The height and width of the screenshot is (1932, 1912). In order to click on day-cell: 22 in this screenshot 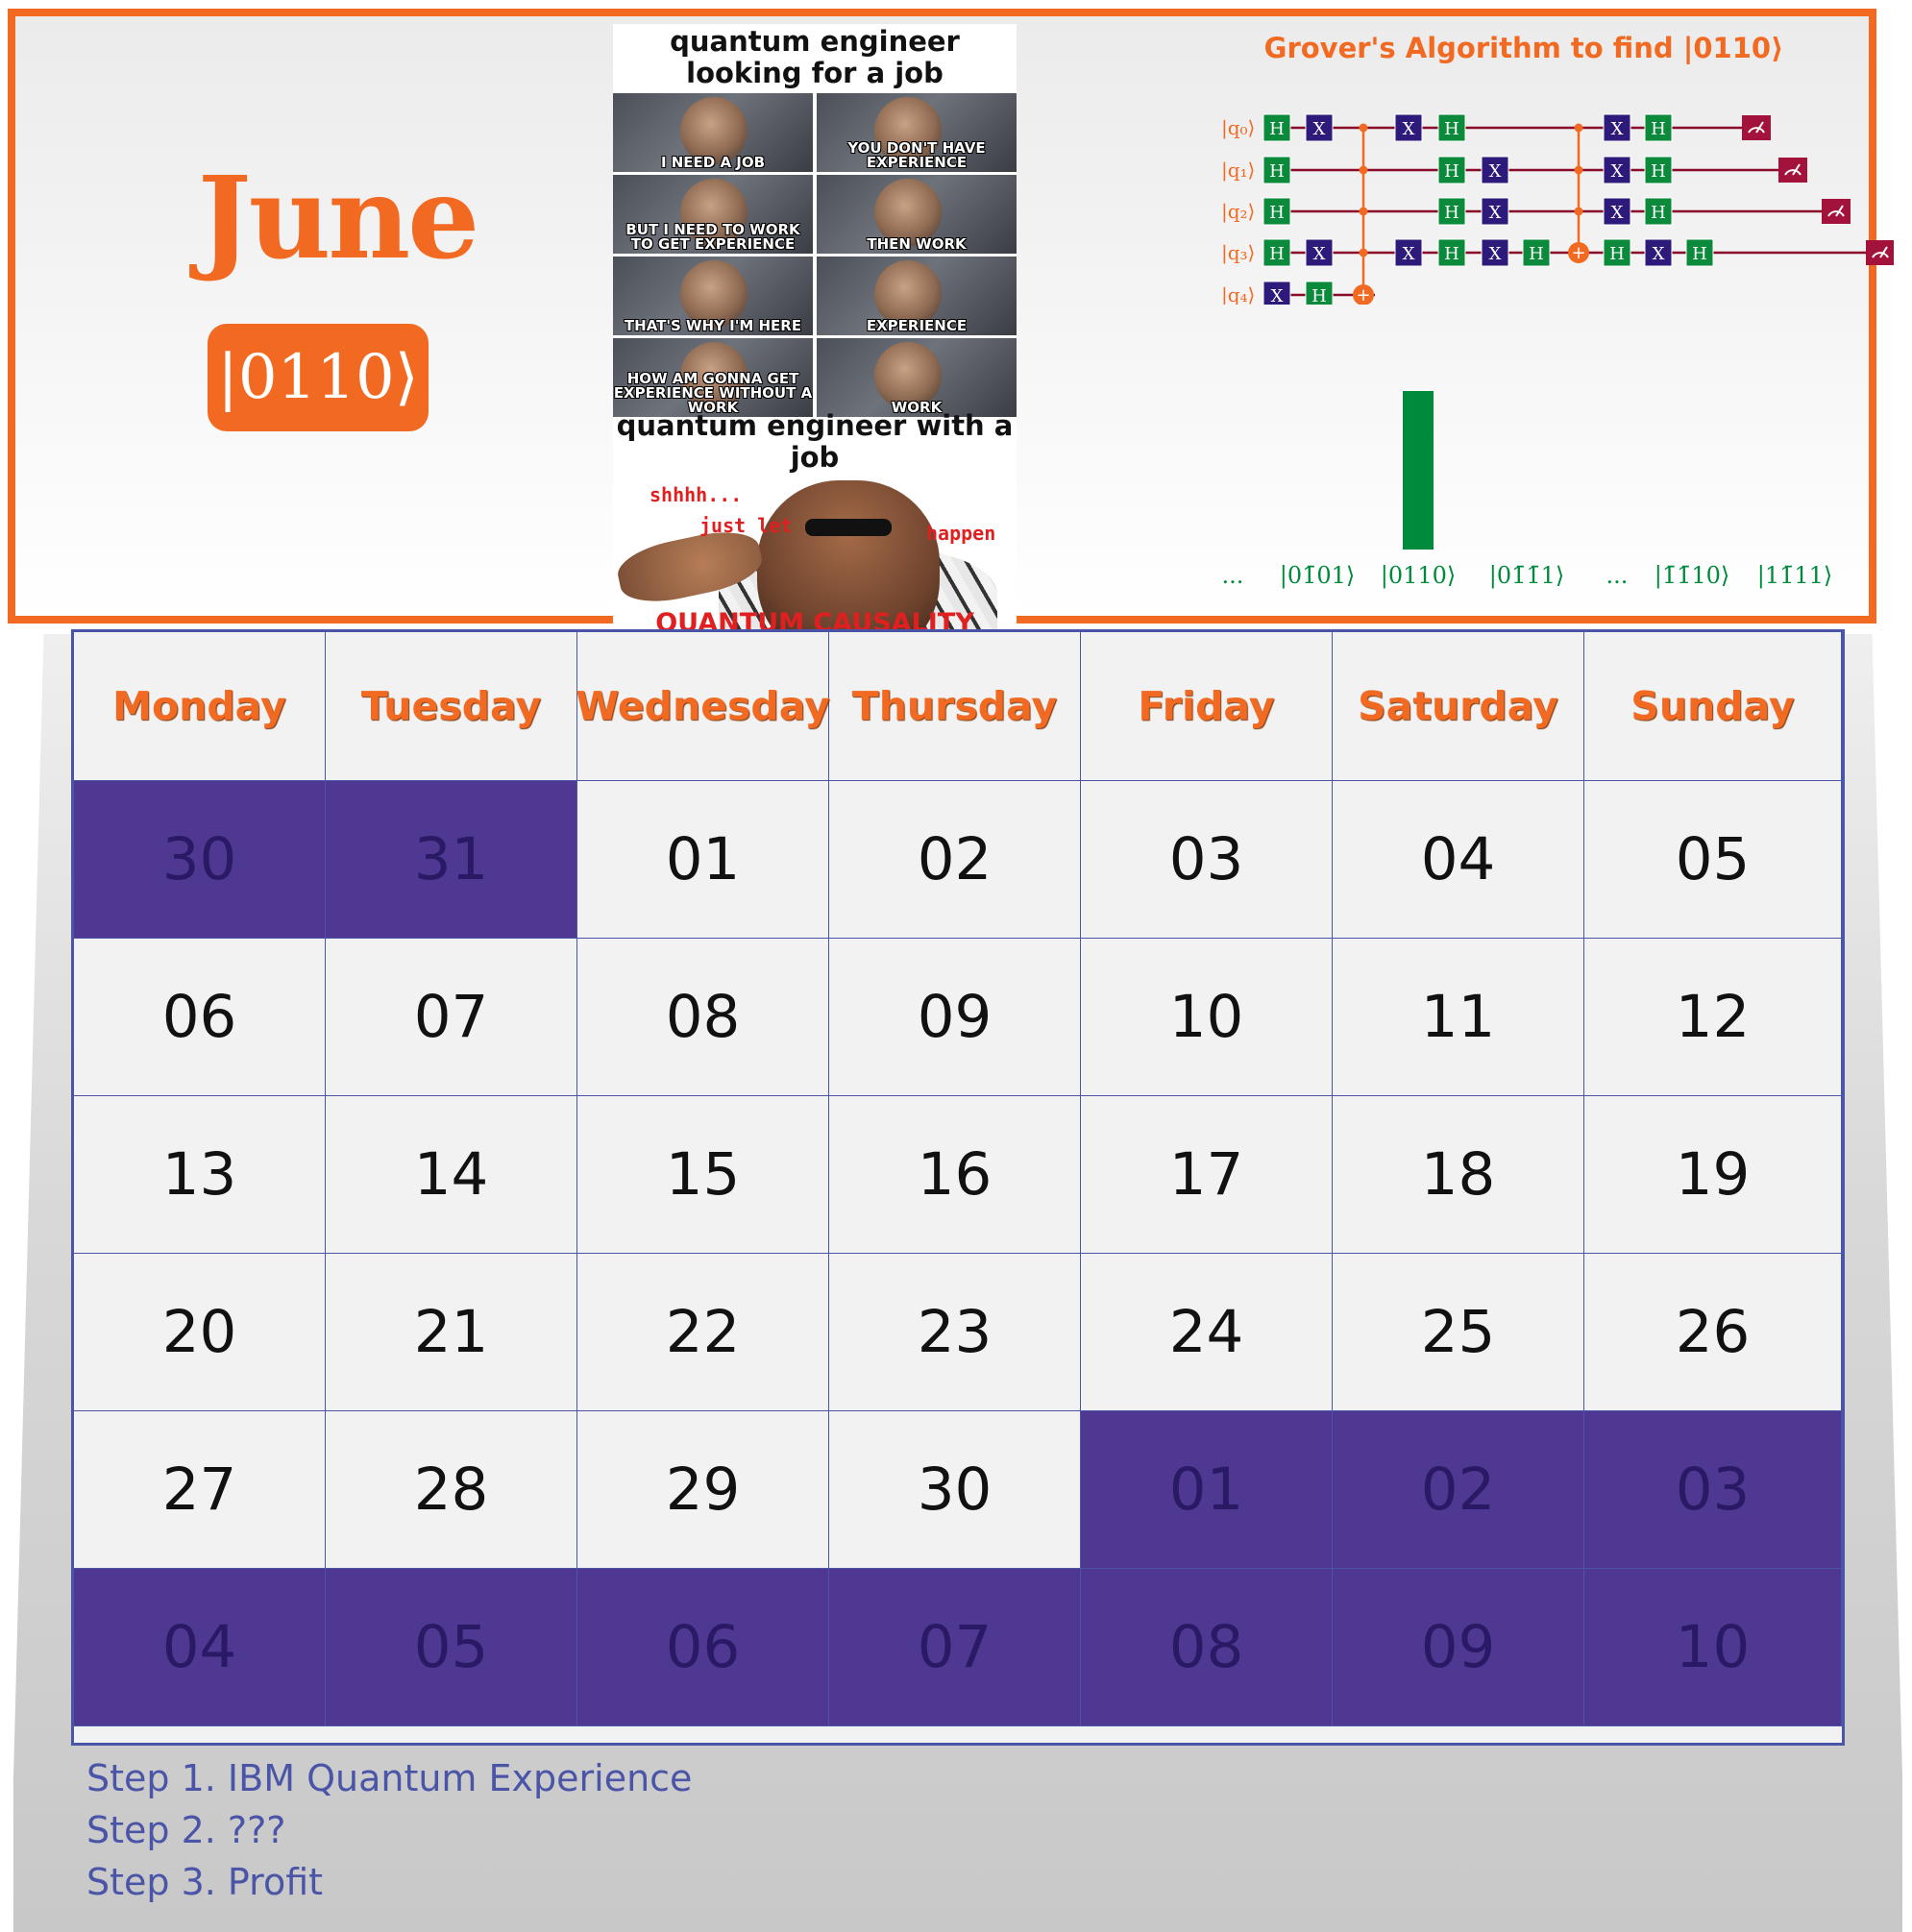, I will do `click(703, 1332)`.